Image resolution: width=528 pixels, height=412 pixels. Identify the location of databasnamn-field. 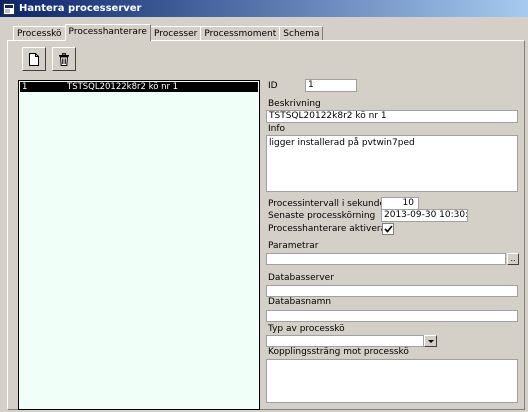
(392, 316).